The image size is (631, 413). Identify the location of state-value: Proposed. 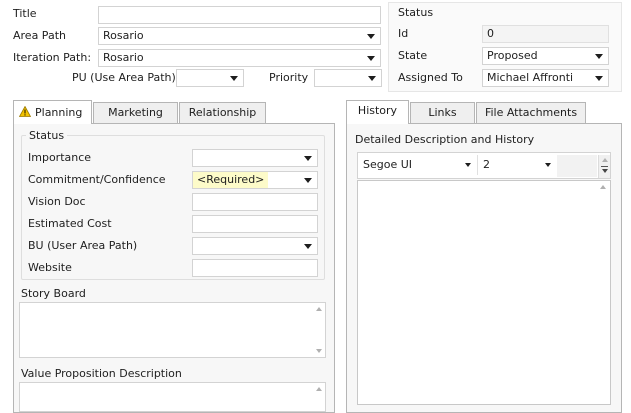
(512, 55).